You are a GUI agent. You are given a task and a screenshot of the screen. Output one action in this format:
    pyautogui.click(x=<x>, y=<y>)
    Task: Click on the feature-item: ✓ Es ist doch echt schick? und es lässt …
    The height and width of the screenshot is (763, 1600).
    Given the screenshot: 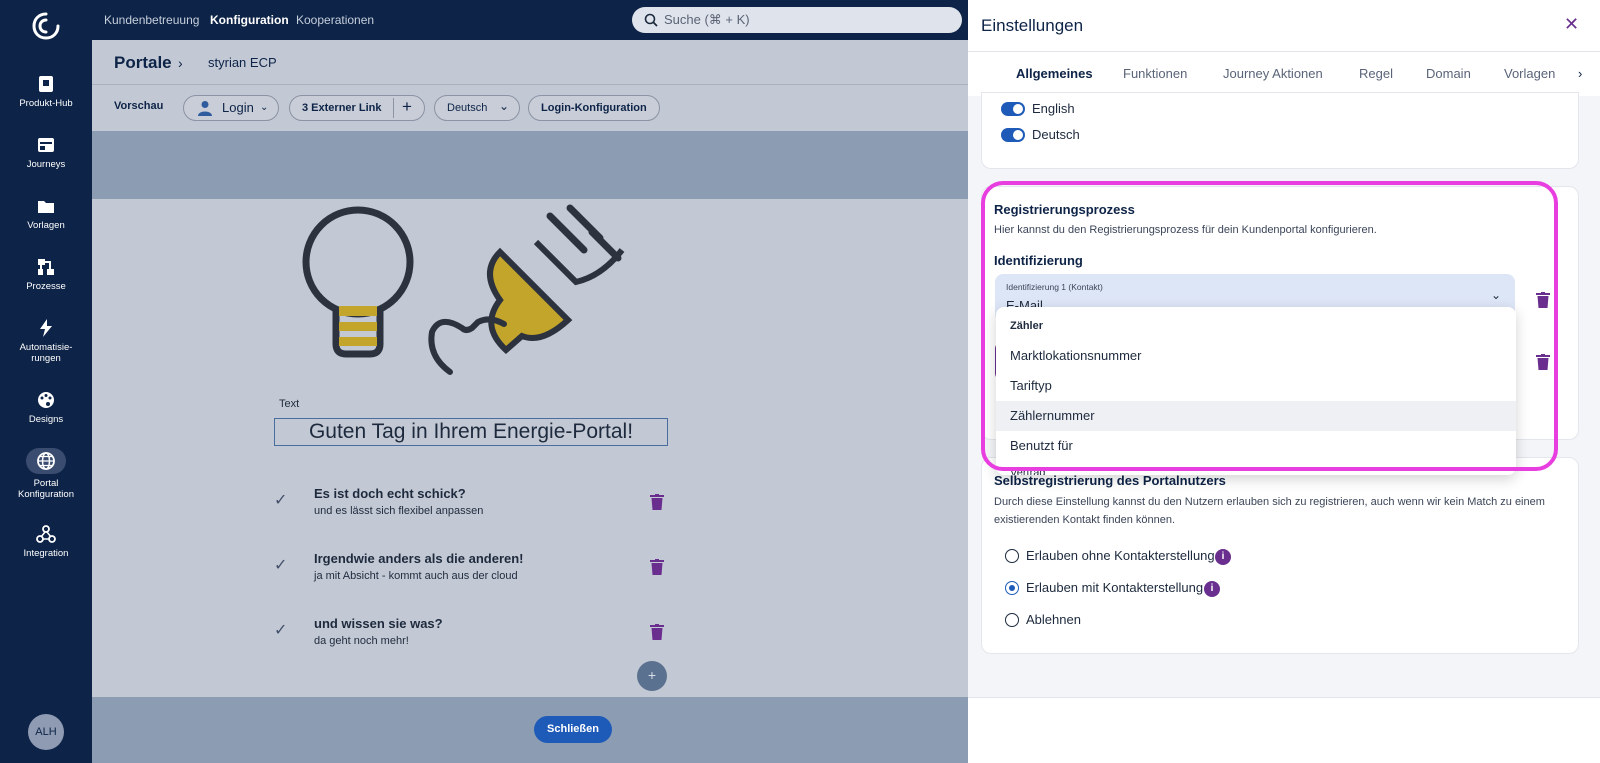 What is the action you would take?
    pyautogui.click(x=474, y=504)
    